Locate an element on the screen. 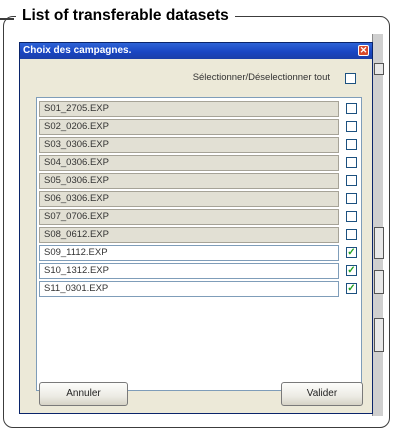  dataset-name: S03_0306.EXP is located at coordinates (189, 145).